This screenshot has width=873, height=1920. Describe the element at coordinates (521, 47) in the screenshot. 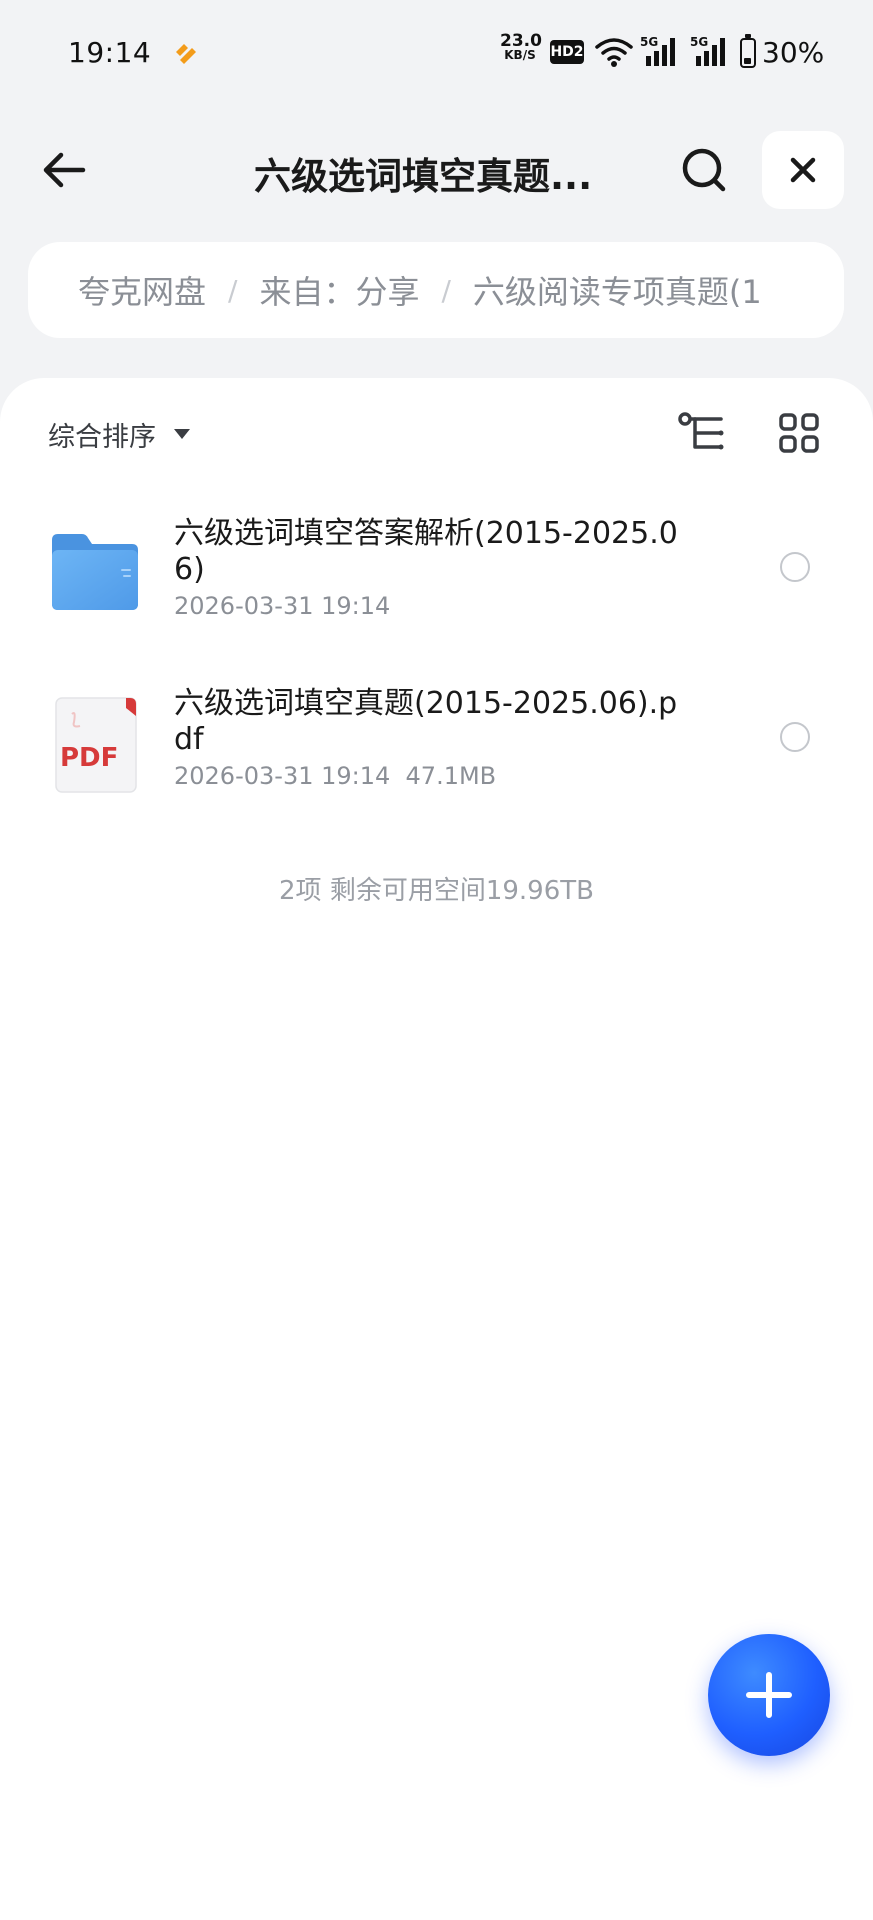

I see `network-speed: 23.0 KB/S` at that location.